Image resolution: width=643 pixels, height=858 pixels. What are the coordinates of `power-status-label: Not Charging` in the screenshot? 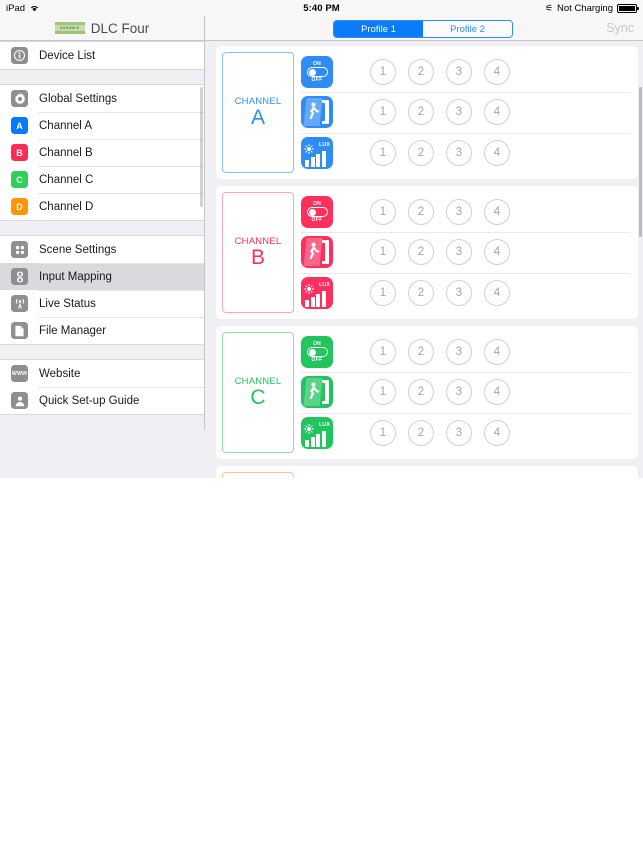 It's located at (585, 8).